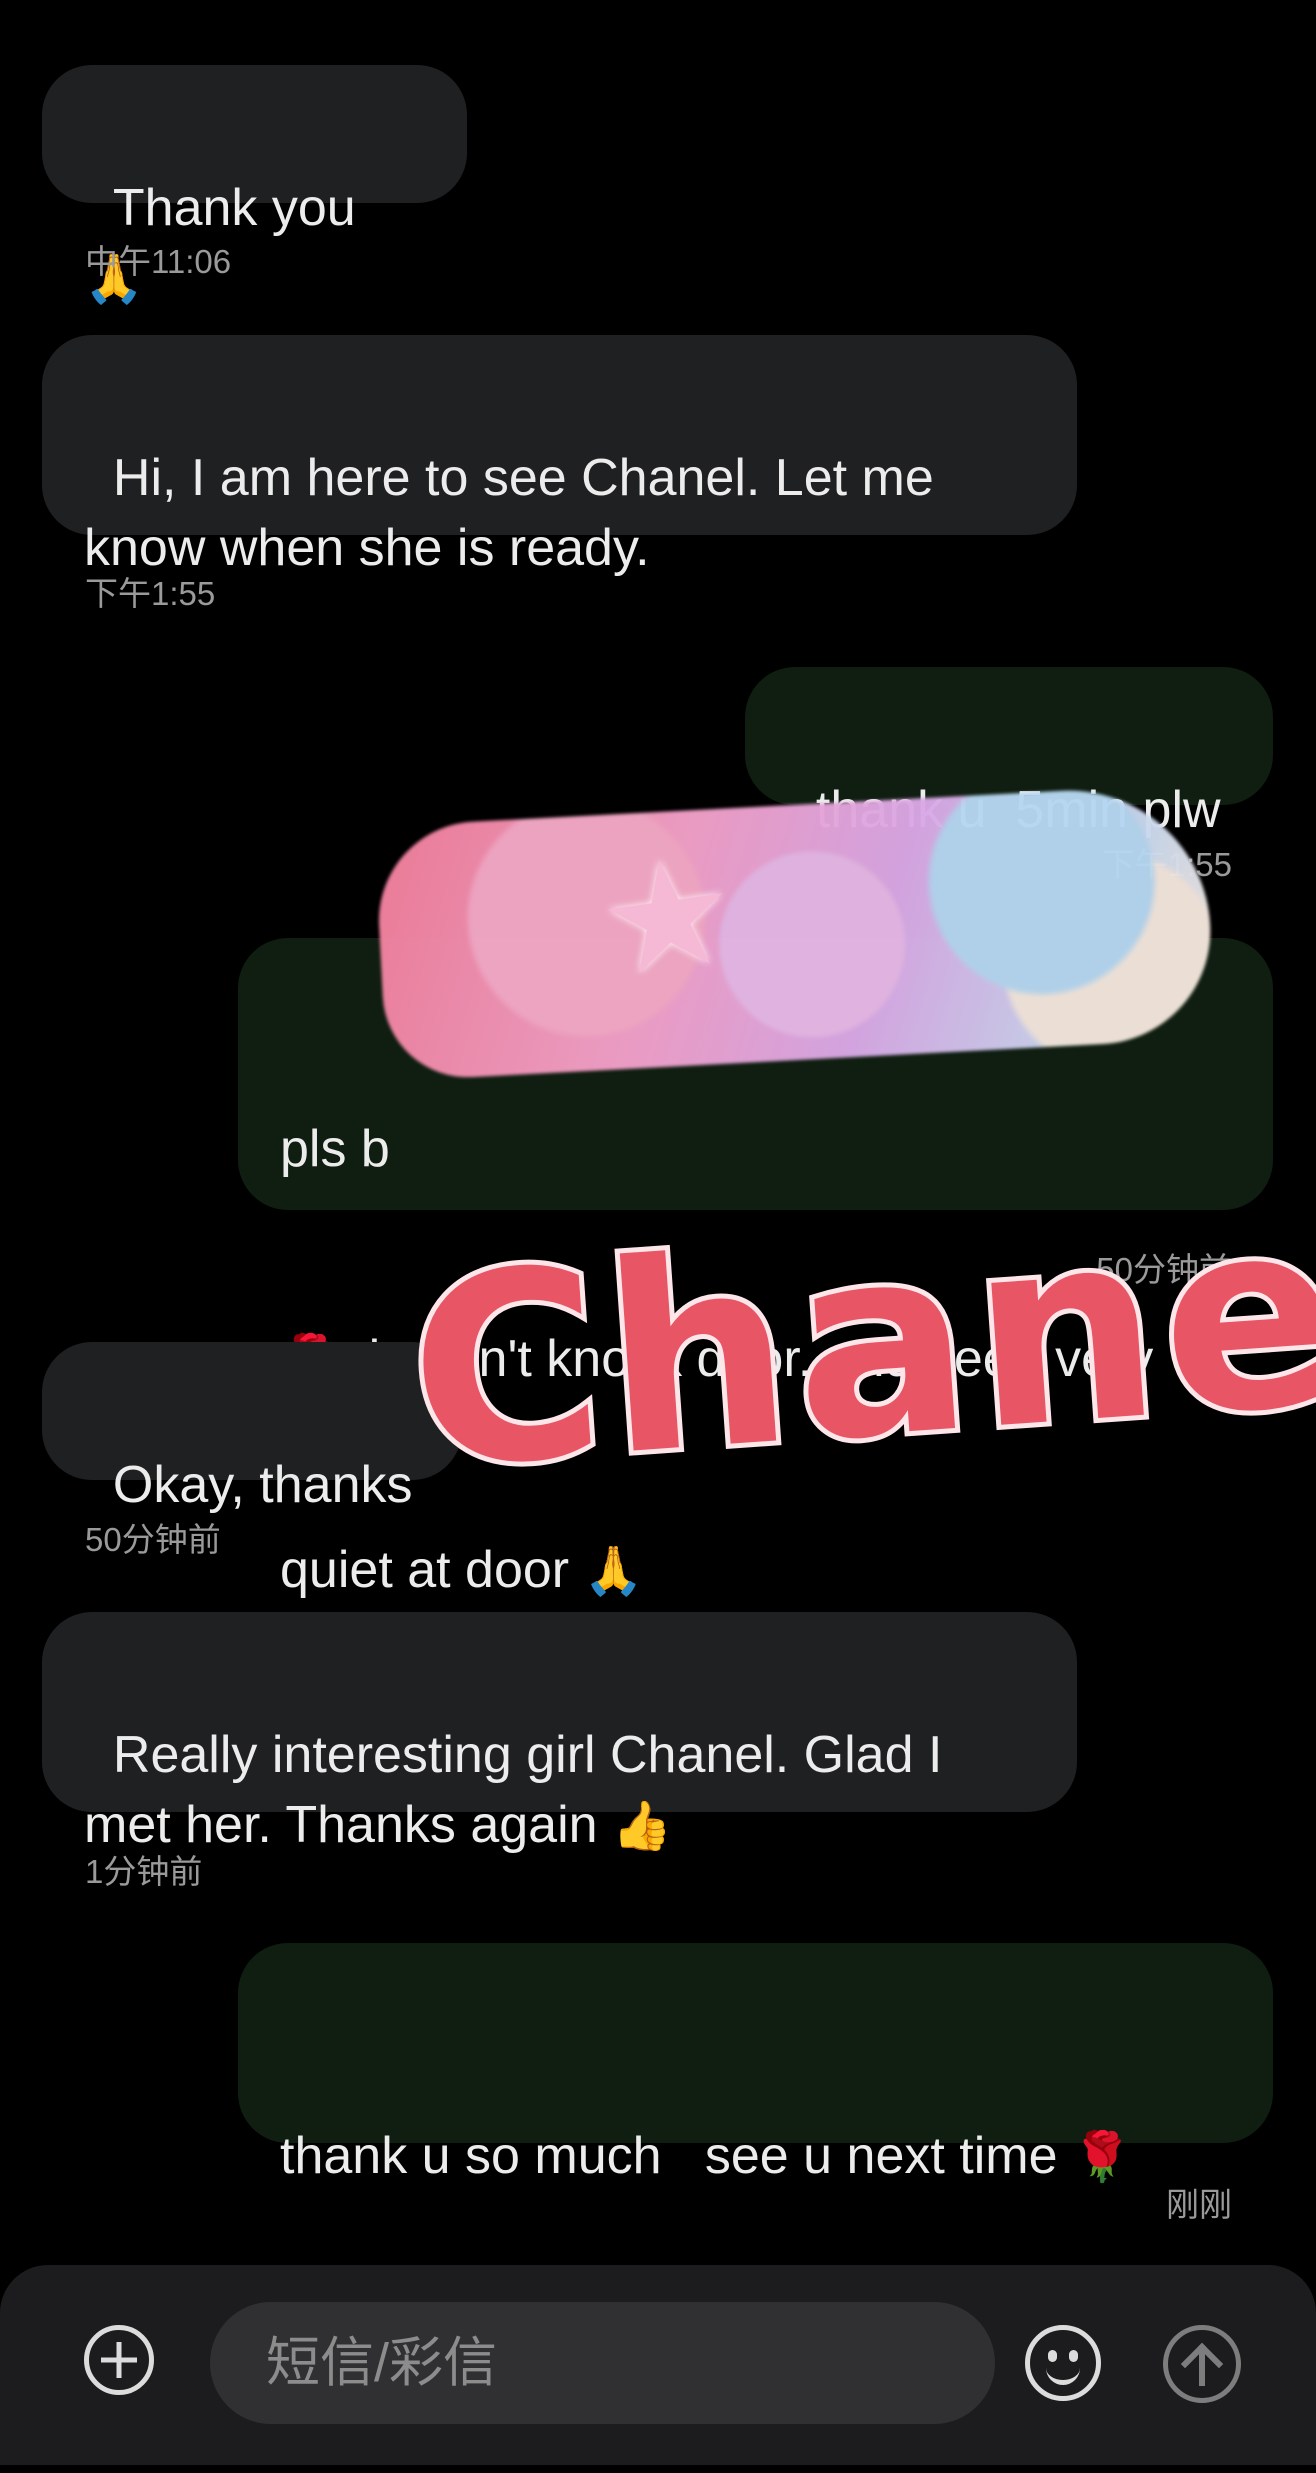 Image resolution: width=1316 pixels, height=2473 pixels. I want to click on message-timestamp: 刚刚, so click(1199, 2204).